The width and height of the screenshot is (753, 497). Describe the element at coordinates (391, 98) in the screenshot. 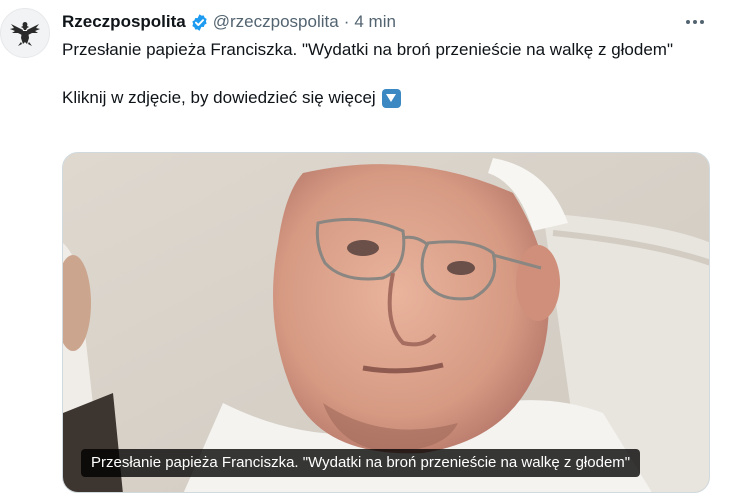

I see `down-arrow-button-icon` at that location.